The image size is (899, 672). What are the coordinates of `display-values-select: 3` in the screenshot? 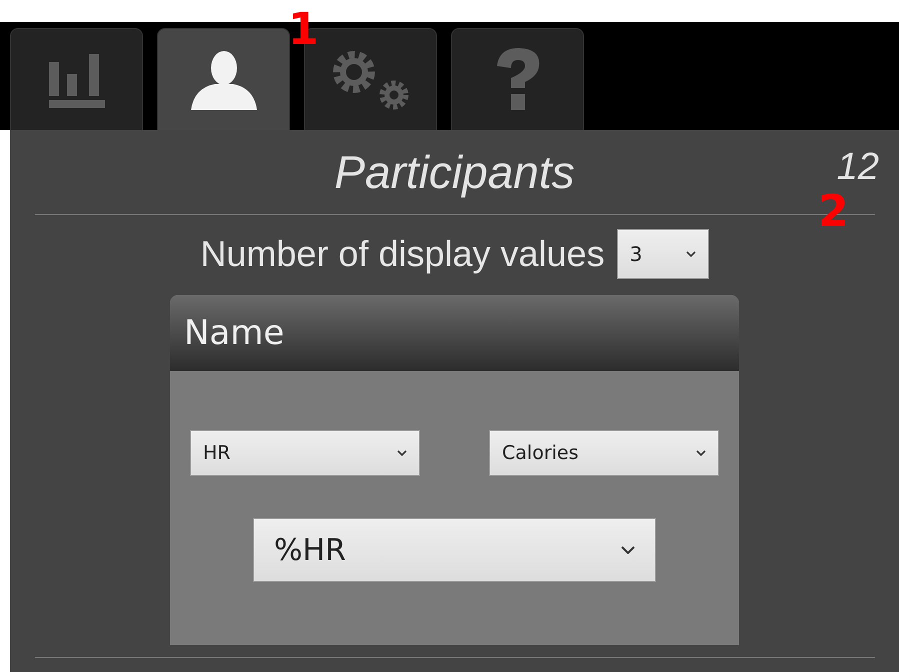 It's located at (662, 254).